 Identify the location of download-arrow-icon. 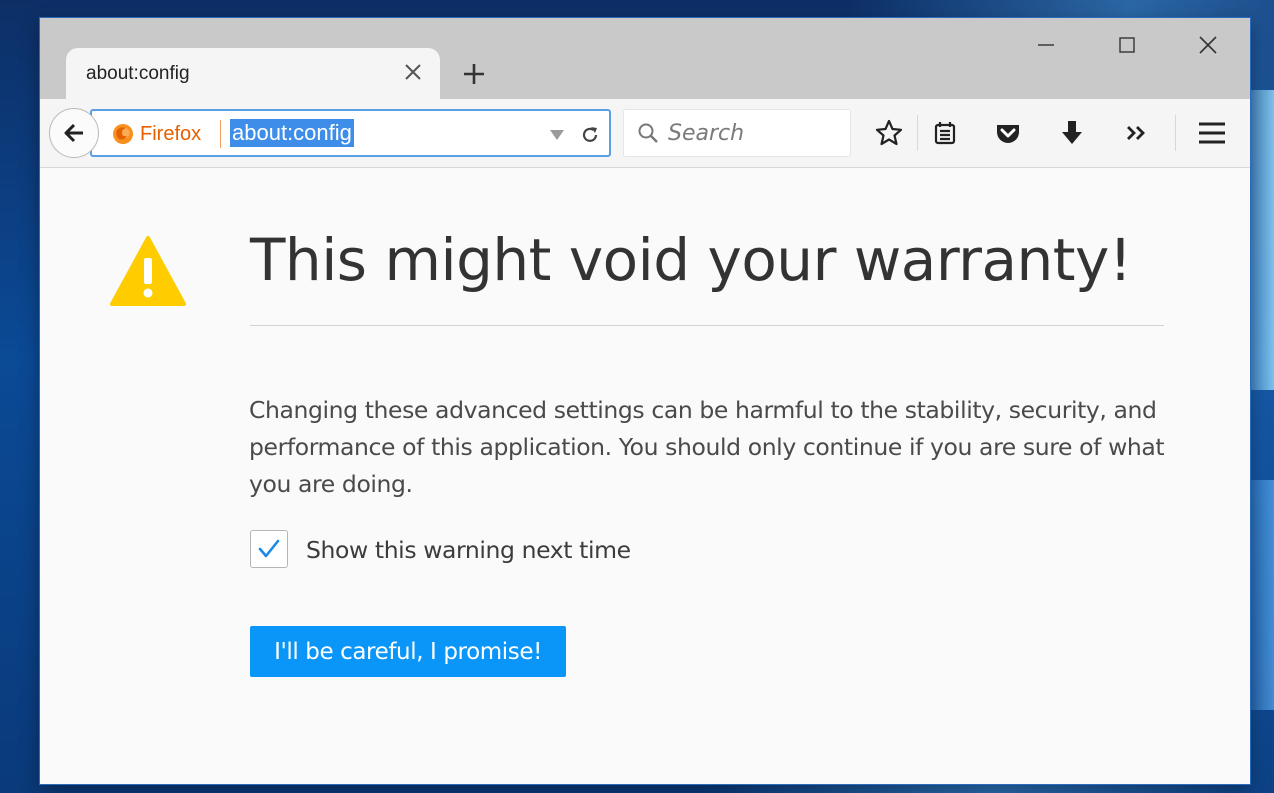
(1072, 133).